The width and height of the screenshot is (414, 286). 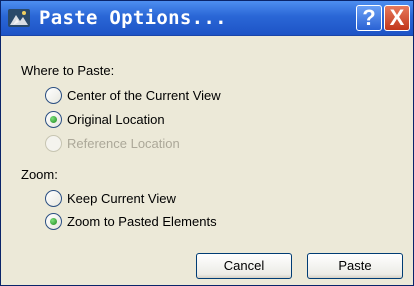 What do you see at coordinates (116, 119) in the screenshot?
I see `radio-label: Original Location` at bounding box center [116, 119].